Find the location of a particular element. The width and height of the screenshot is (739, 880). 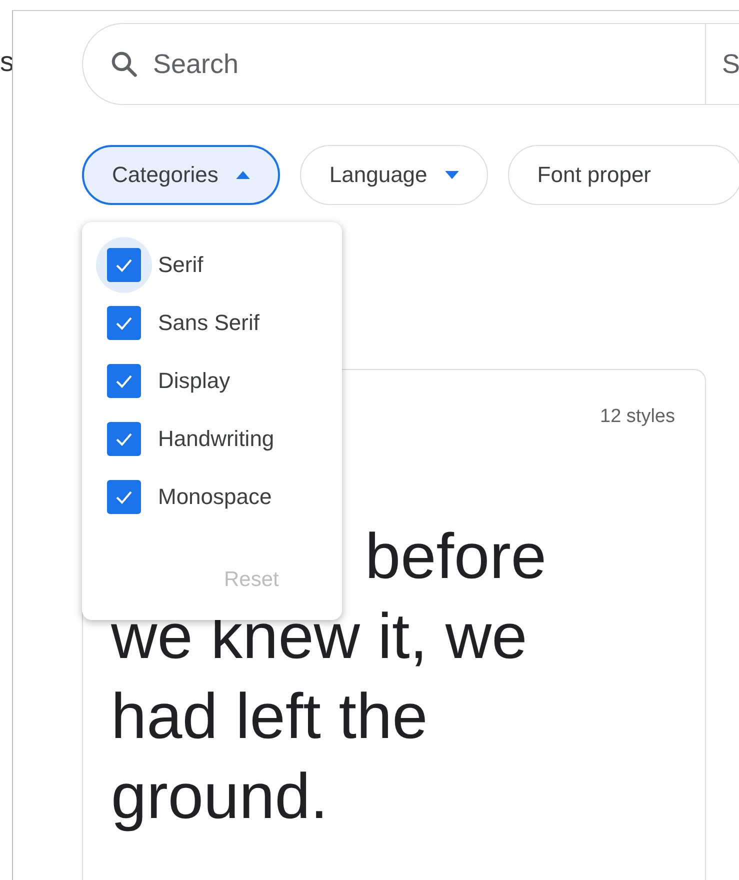

preview-text: had left the is located at coordinates (269, 716).